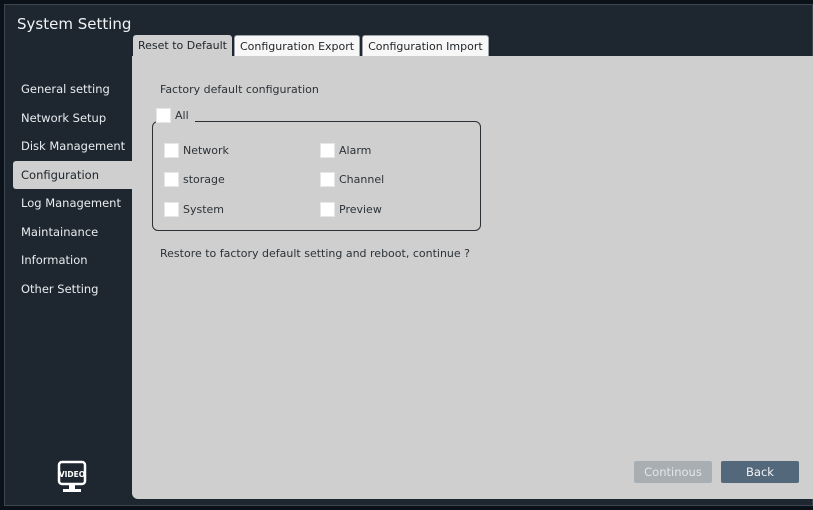  I want to click on preview-label: Preview, so click(360, 209).